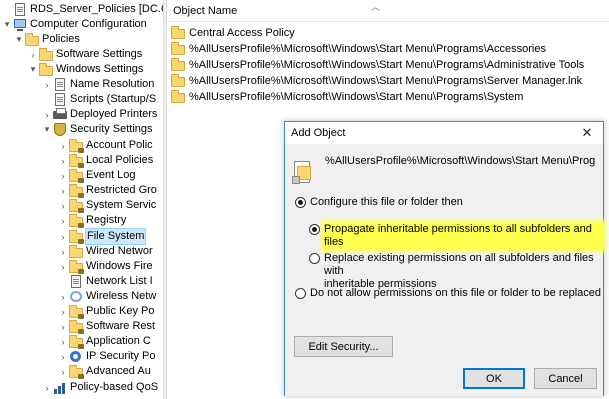  I want to click on tree-item-label: Security Settings, so click(111, 129).